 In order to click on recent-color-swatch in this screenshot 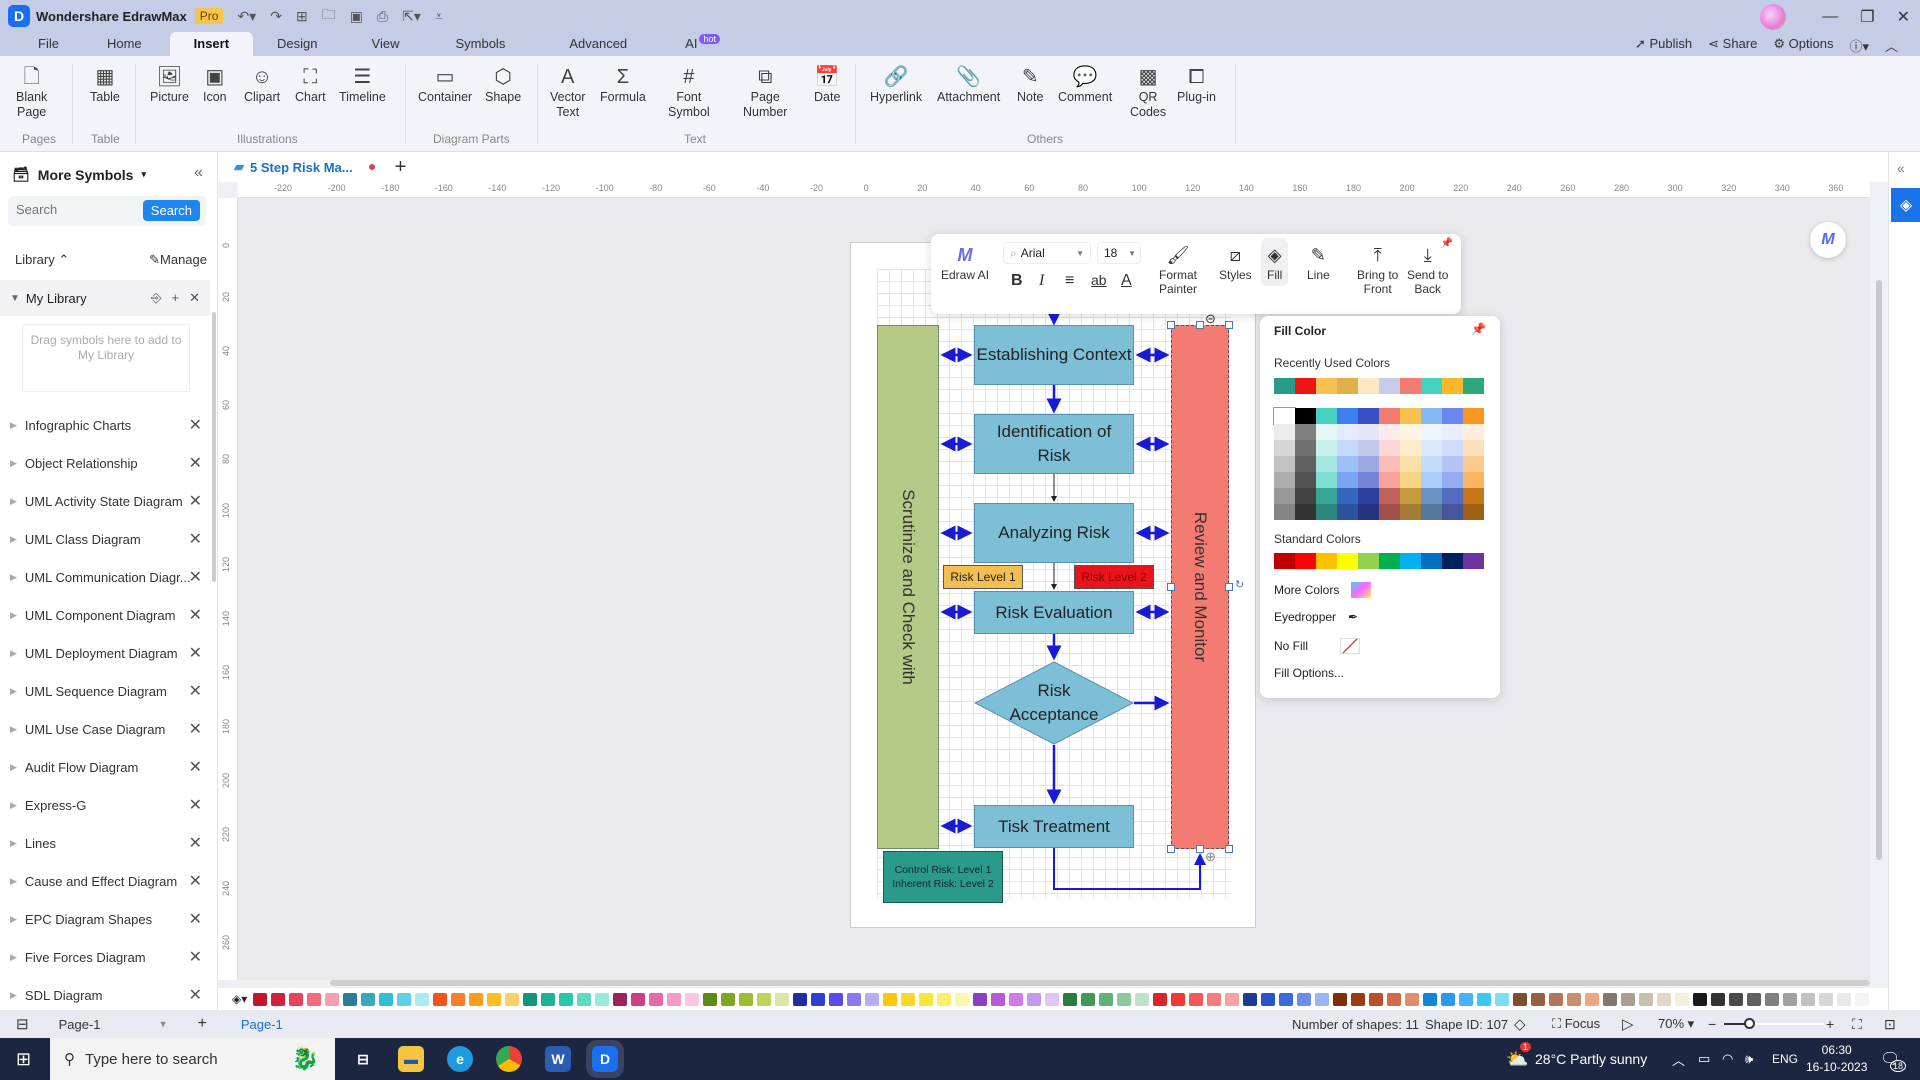, I will do `click(1284, 386)`.